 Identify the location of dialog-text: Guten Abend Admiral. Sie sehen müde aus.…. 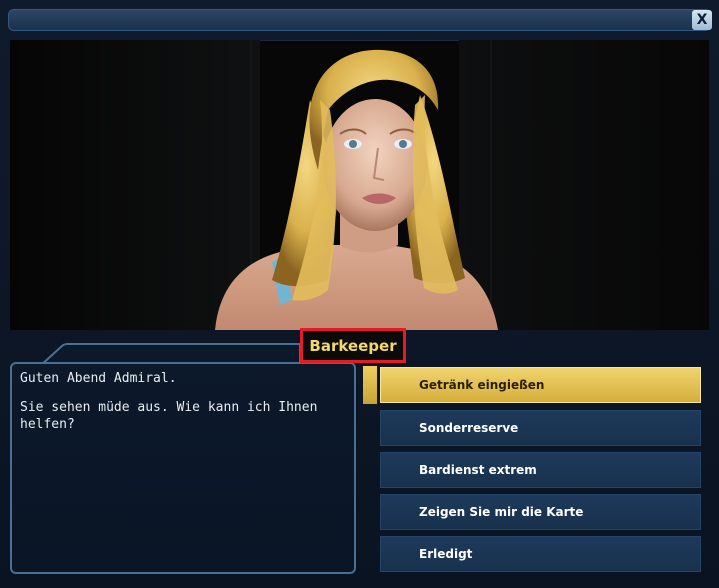
(185, 407).